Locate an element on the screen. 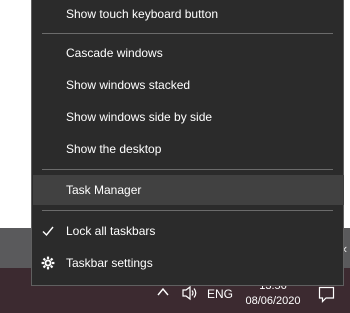 The image size is (350, 313). menu-item-taskbar-settings: Taskbar settings is located at coordinates (188, 263).